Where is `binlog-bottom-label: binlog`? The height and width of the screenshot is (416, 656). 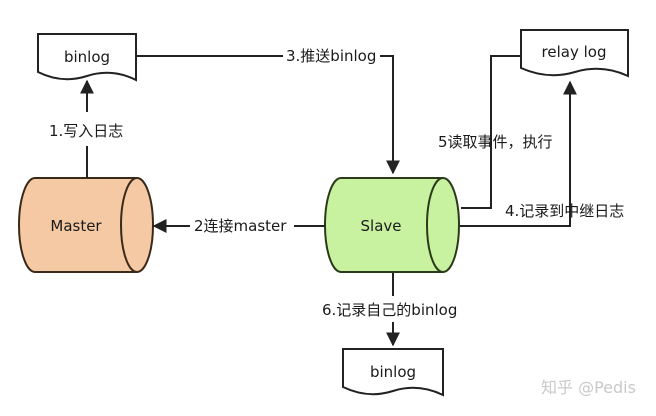 binlog-bottom-label: binlog is located at coordinates (393, 372).